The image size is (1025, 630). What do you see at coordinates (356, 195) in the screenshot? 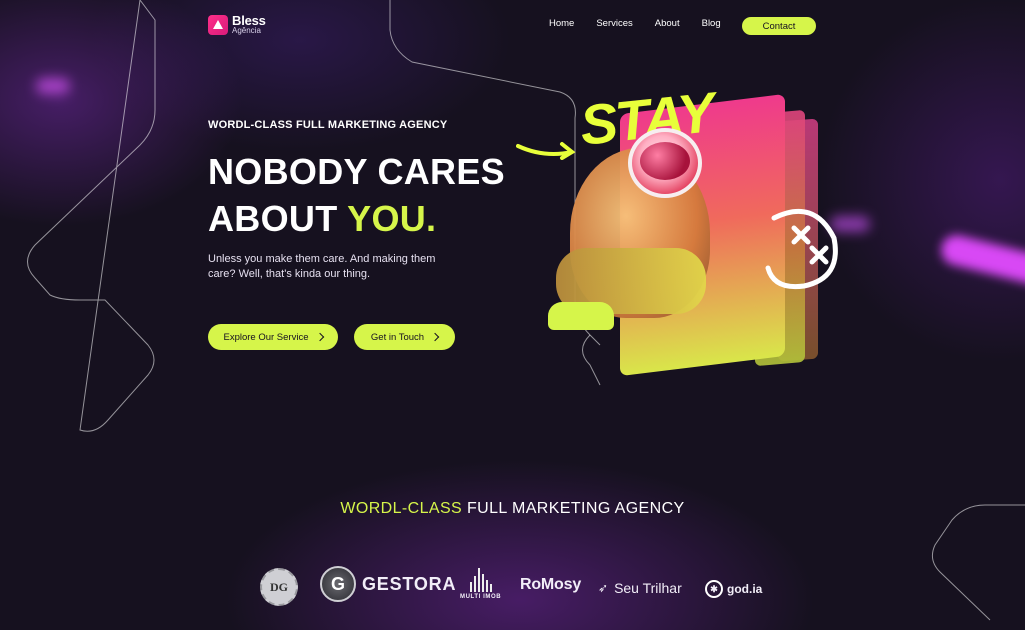
I see `hero-title: NOBODY CARES ABOUT YOU.` at bounding box center [356, 195].